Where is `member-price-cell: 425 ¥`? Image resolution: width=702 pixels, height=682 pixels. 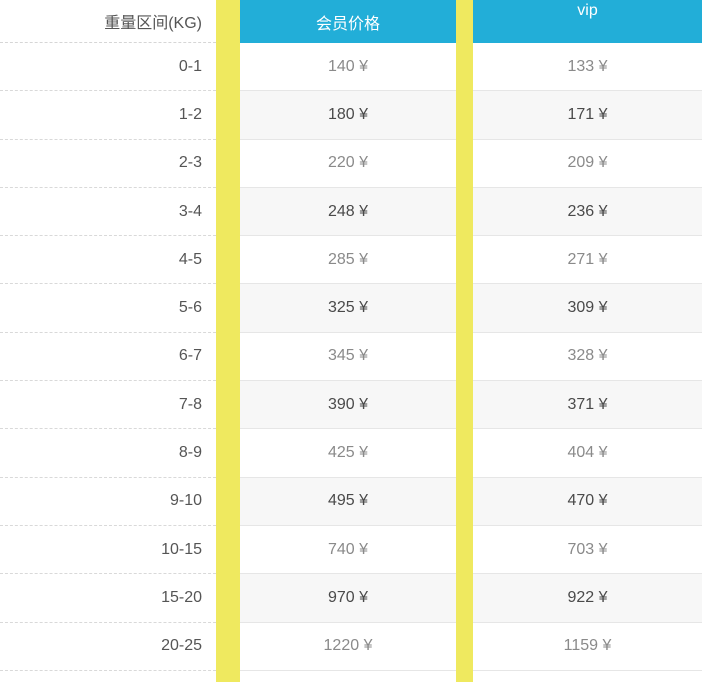 member-price-cell: 425 ¥ is located at coordinates (348, 453).